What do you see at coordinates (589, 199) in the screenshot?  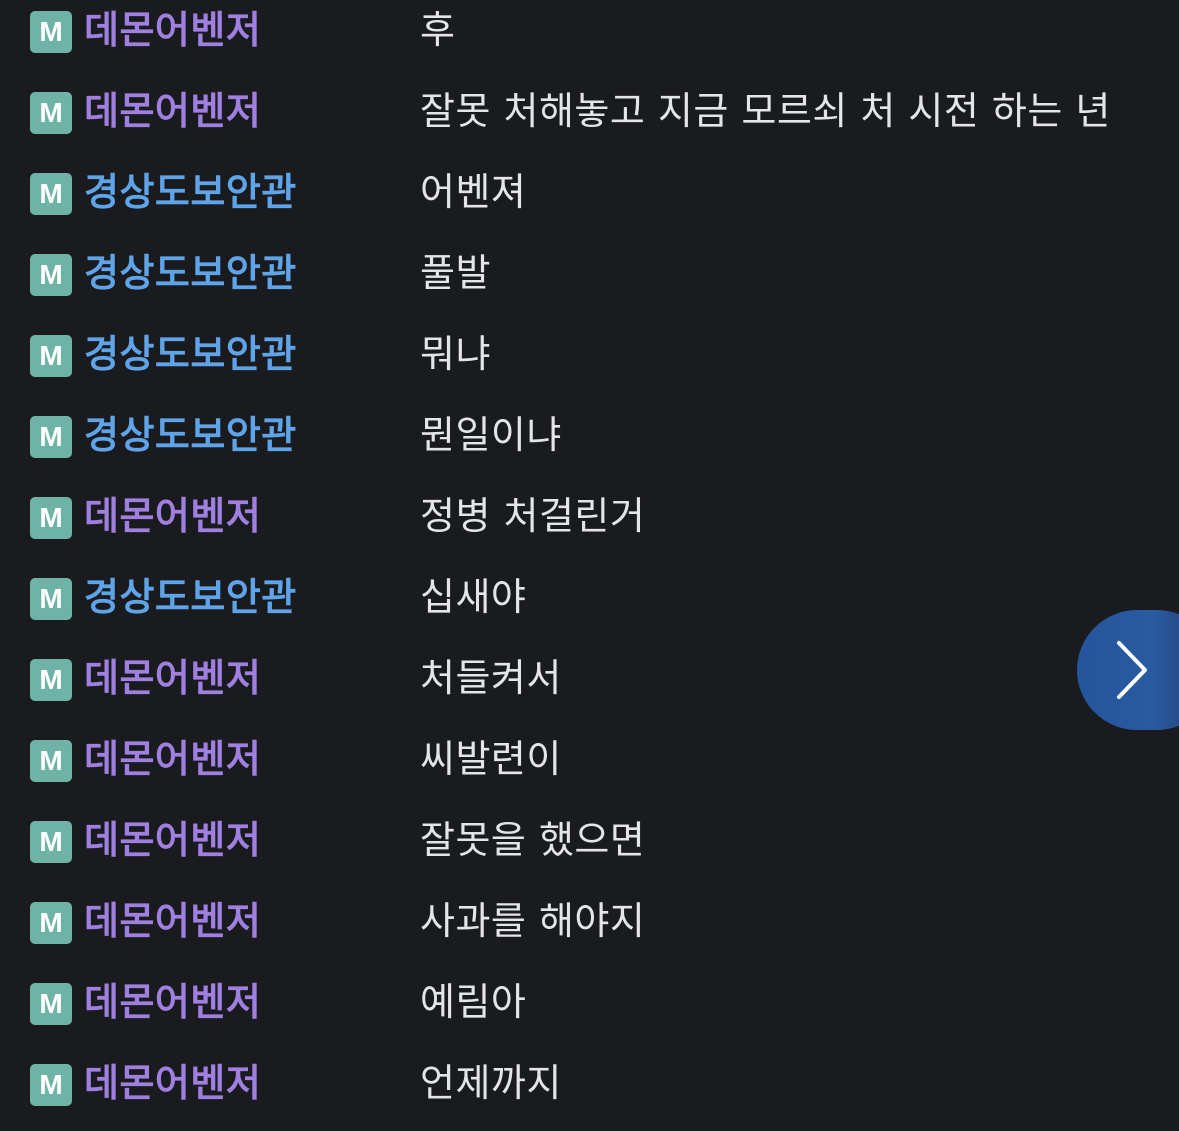 I see `chat-row: M 경상도보안관 어벤져` at bounding box center [589, 199].